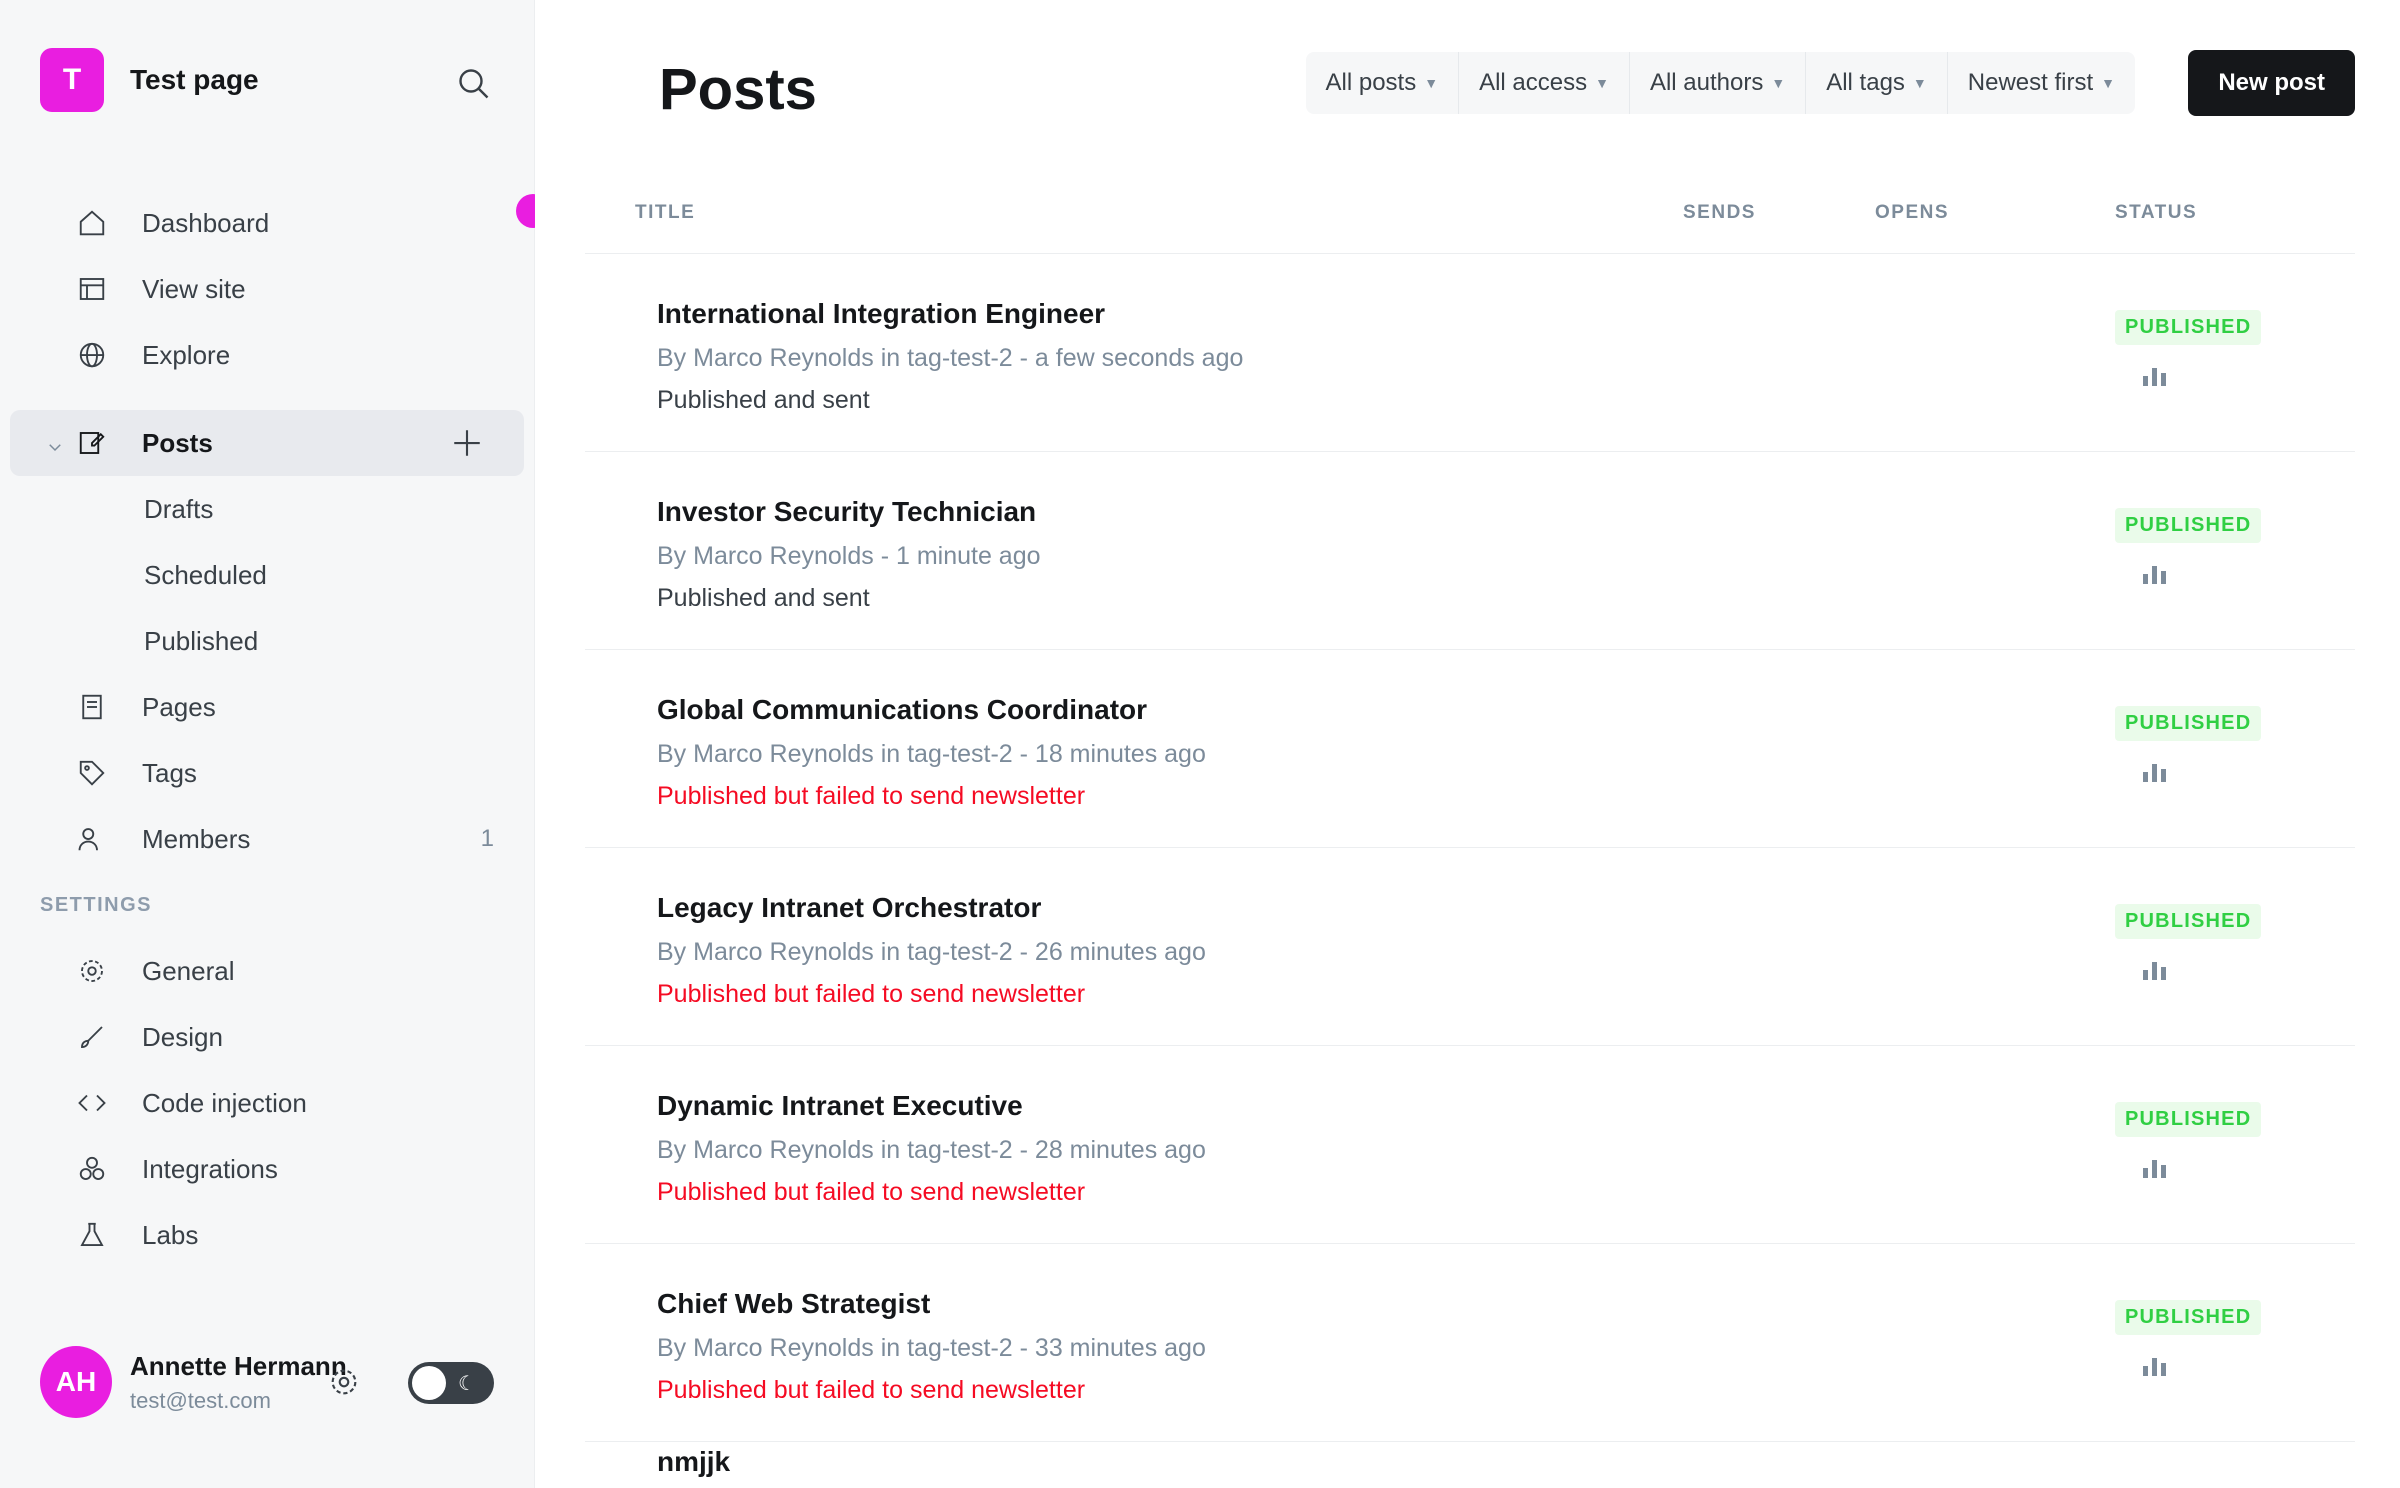 This screenshot has width=2400, height=1488. I want to click on user-menu: AH Annette Hermann test@test.com, so click(193, 1382).